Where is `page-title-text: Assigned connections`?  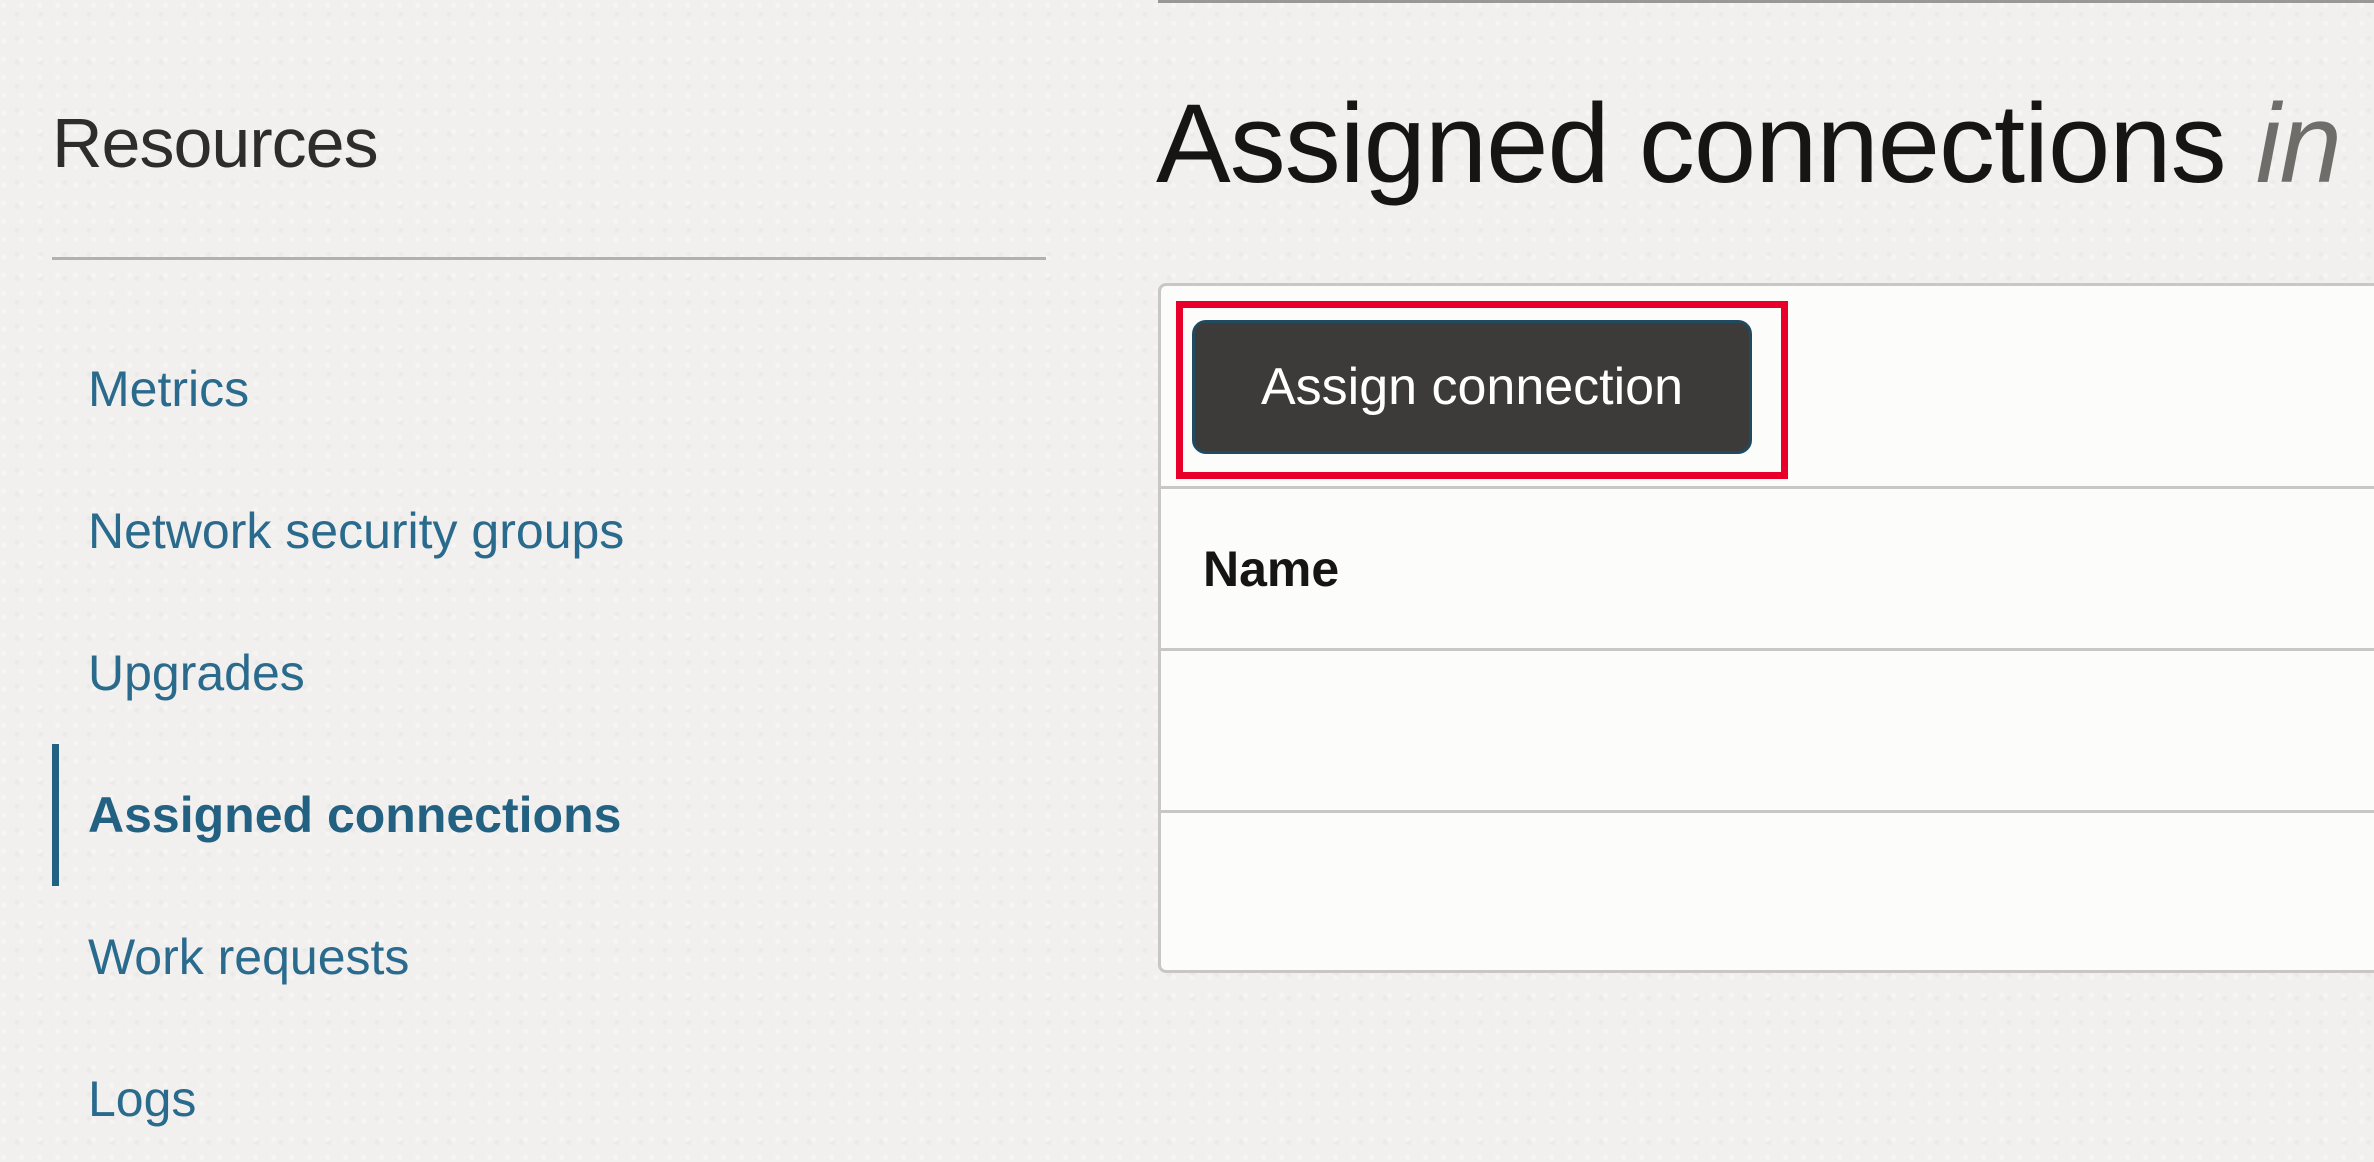 page-title-text: Assigned connections is located at coordinates (1691, 143).